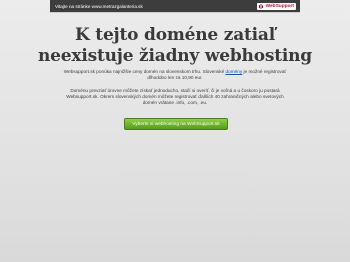 The image size is (350, 262). I want to click on domains-link: domény, so click(234, 71).